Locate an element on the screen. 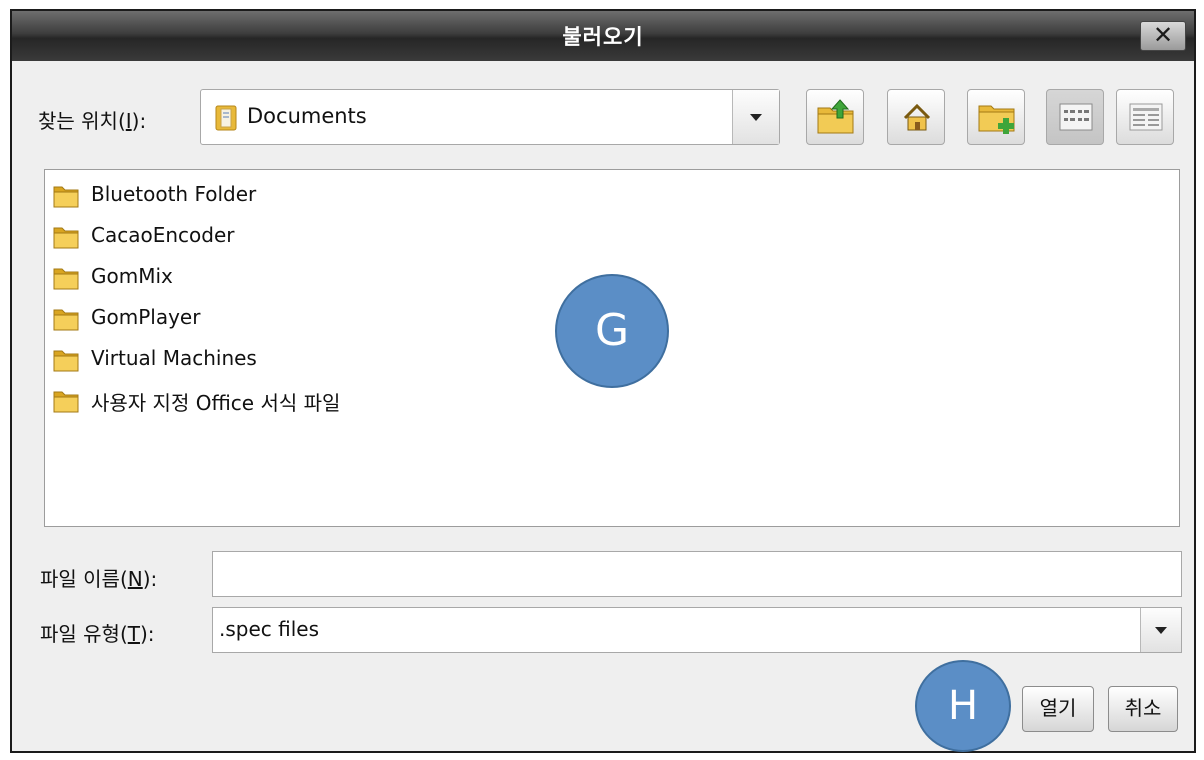 The height and width of the screenshot is (760, 1204). new-folder-button is located at coordinates (996, 117).